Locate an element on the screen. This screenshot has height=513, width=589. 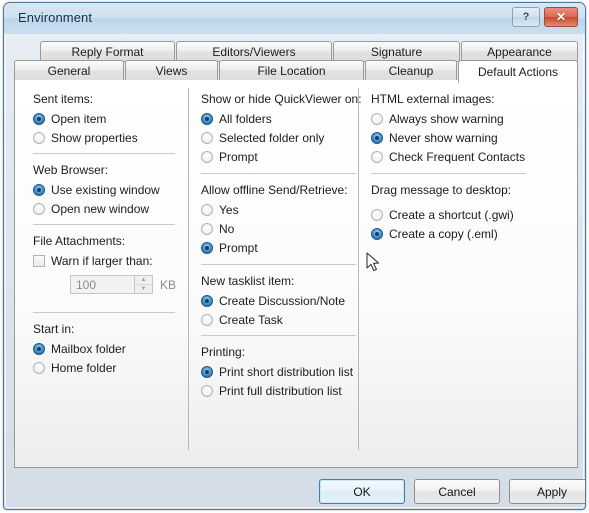
tab-appearance: Appearance is located at coordinates (519, 51).